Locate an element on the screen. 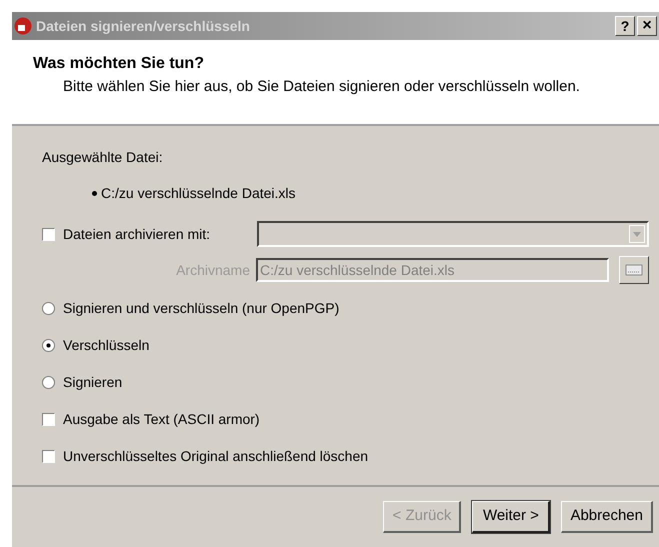 The image size is (659, 547). browse-button is located at coordinates (634, 270).